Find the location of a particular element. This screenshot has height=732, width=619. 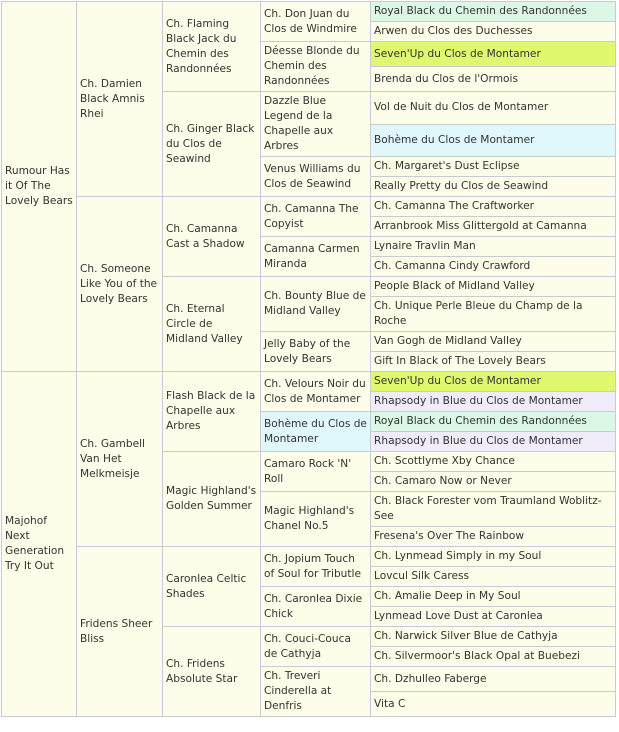

ancestor-cell-gen3: Ch. Fridens Absolute Star is located at coordinates (211, 671).